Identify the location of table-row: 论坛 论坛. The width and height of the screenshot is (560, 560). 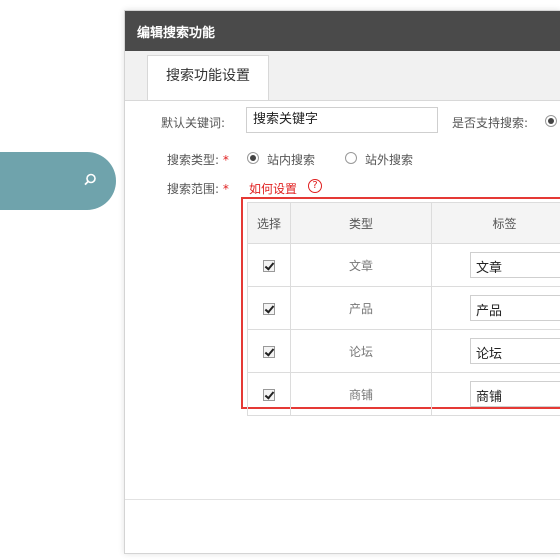
(403, 351).